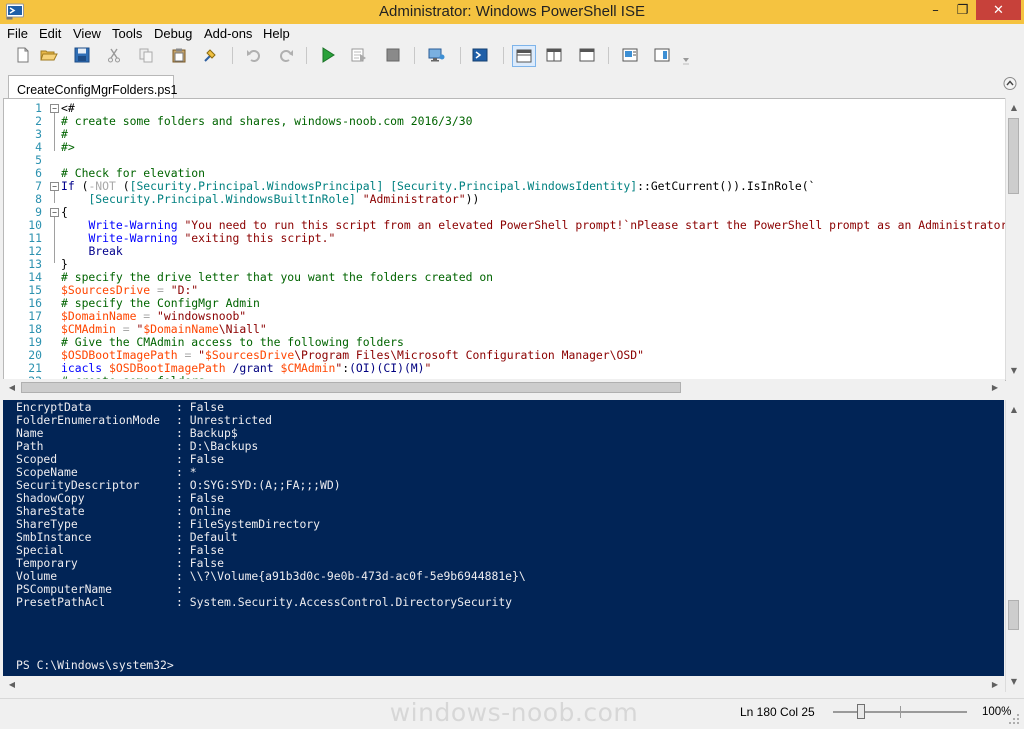 This screenshot has width=1024, height=729. Describe the element at coordinates (228, 33) in the screenshot. I see `menu-addons: Add-ons` at that location.